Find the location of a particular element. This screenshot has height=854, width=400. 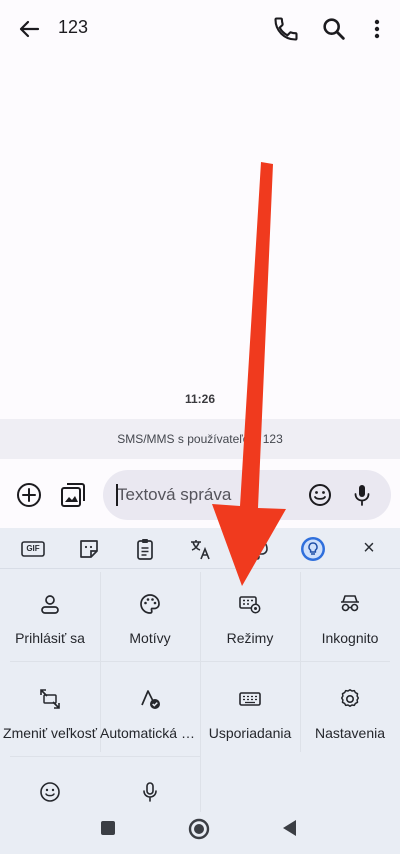

tile-label: Inkognito is located at coordinates (350, 638).